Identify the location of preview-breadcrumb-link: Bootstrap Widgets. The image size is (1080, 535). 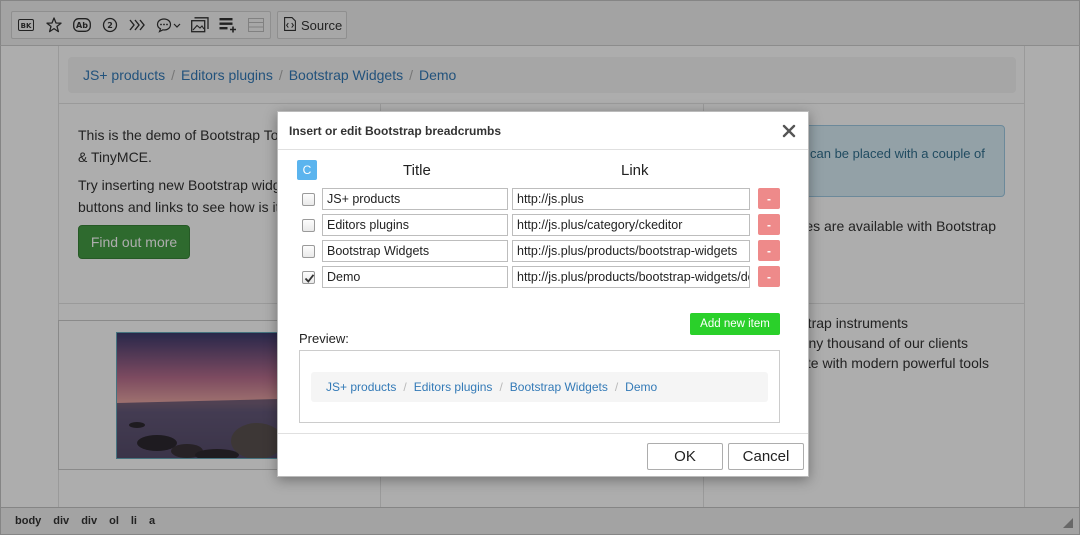
(559, 387).